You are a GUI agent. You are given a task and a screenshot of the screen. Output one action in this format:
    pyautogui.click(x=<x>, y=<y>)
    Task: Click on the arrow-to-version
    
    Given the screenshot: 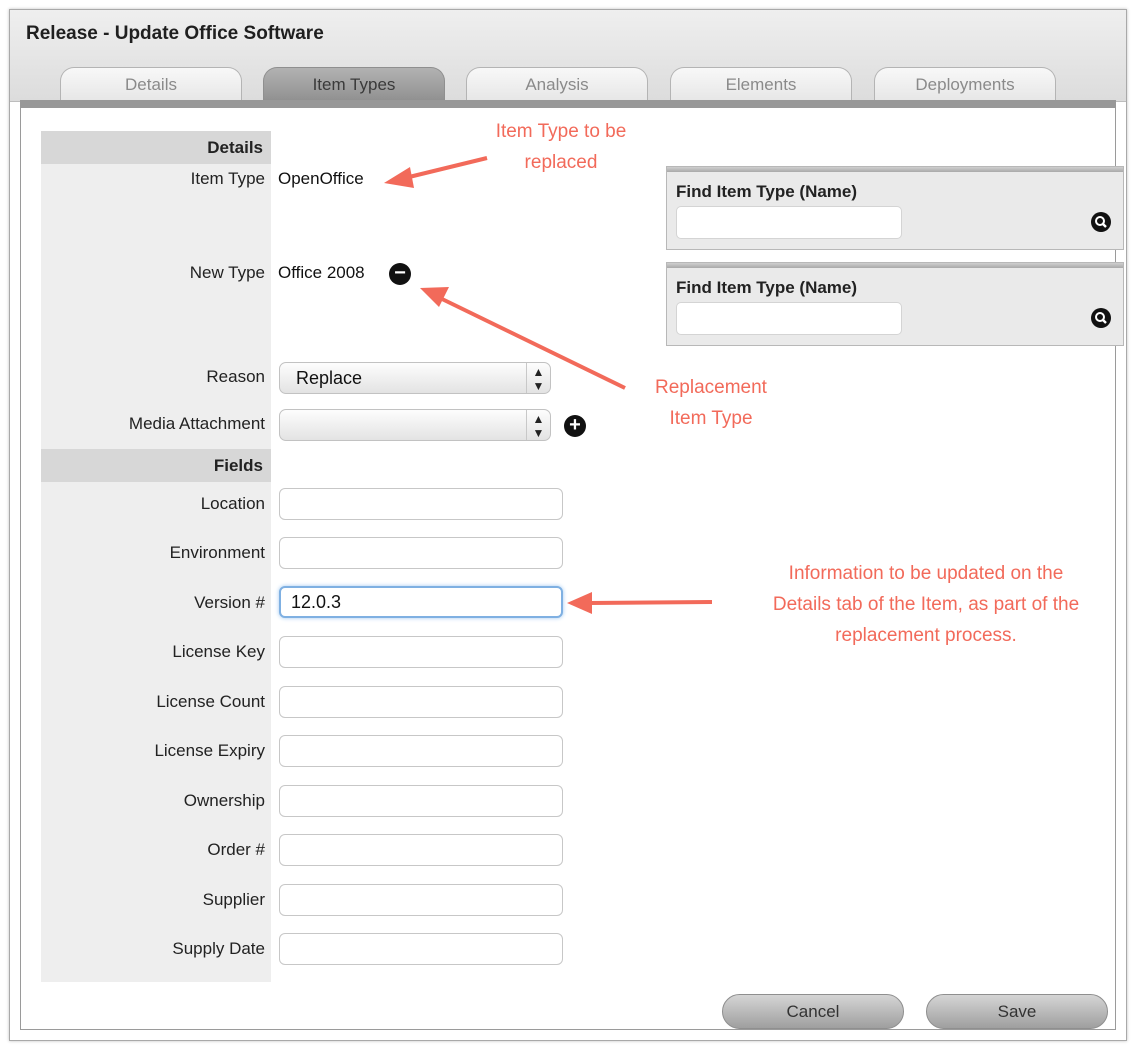 What is the action you would take?
    pyautogui.click(x=651, y=602)
    